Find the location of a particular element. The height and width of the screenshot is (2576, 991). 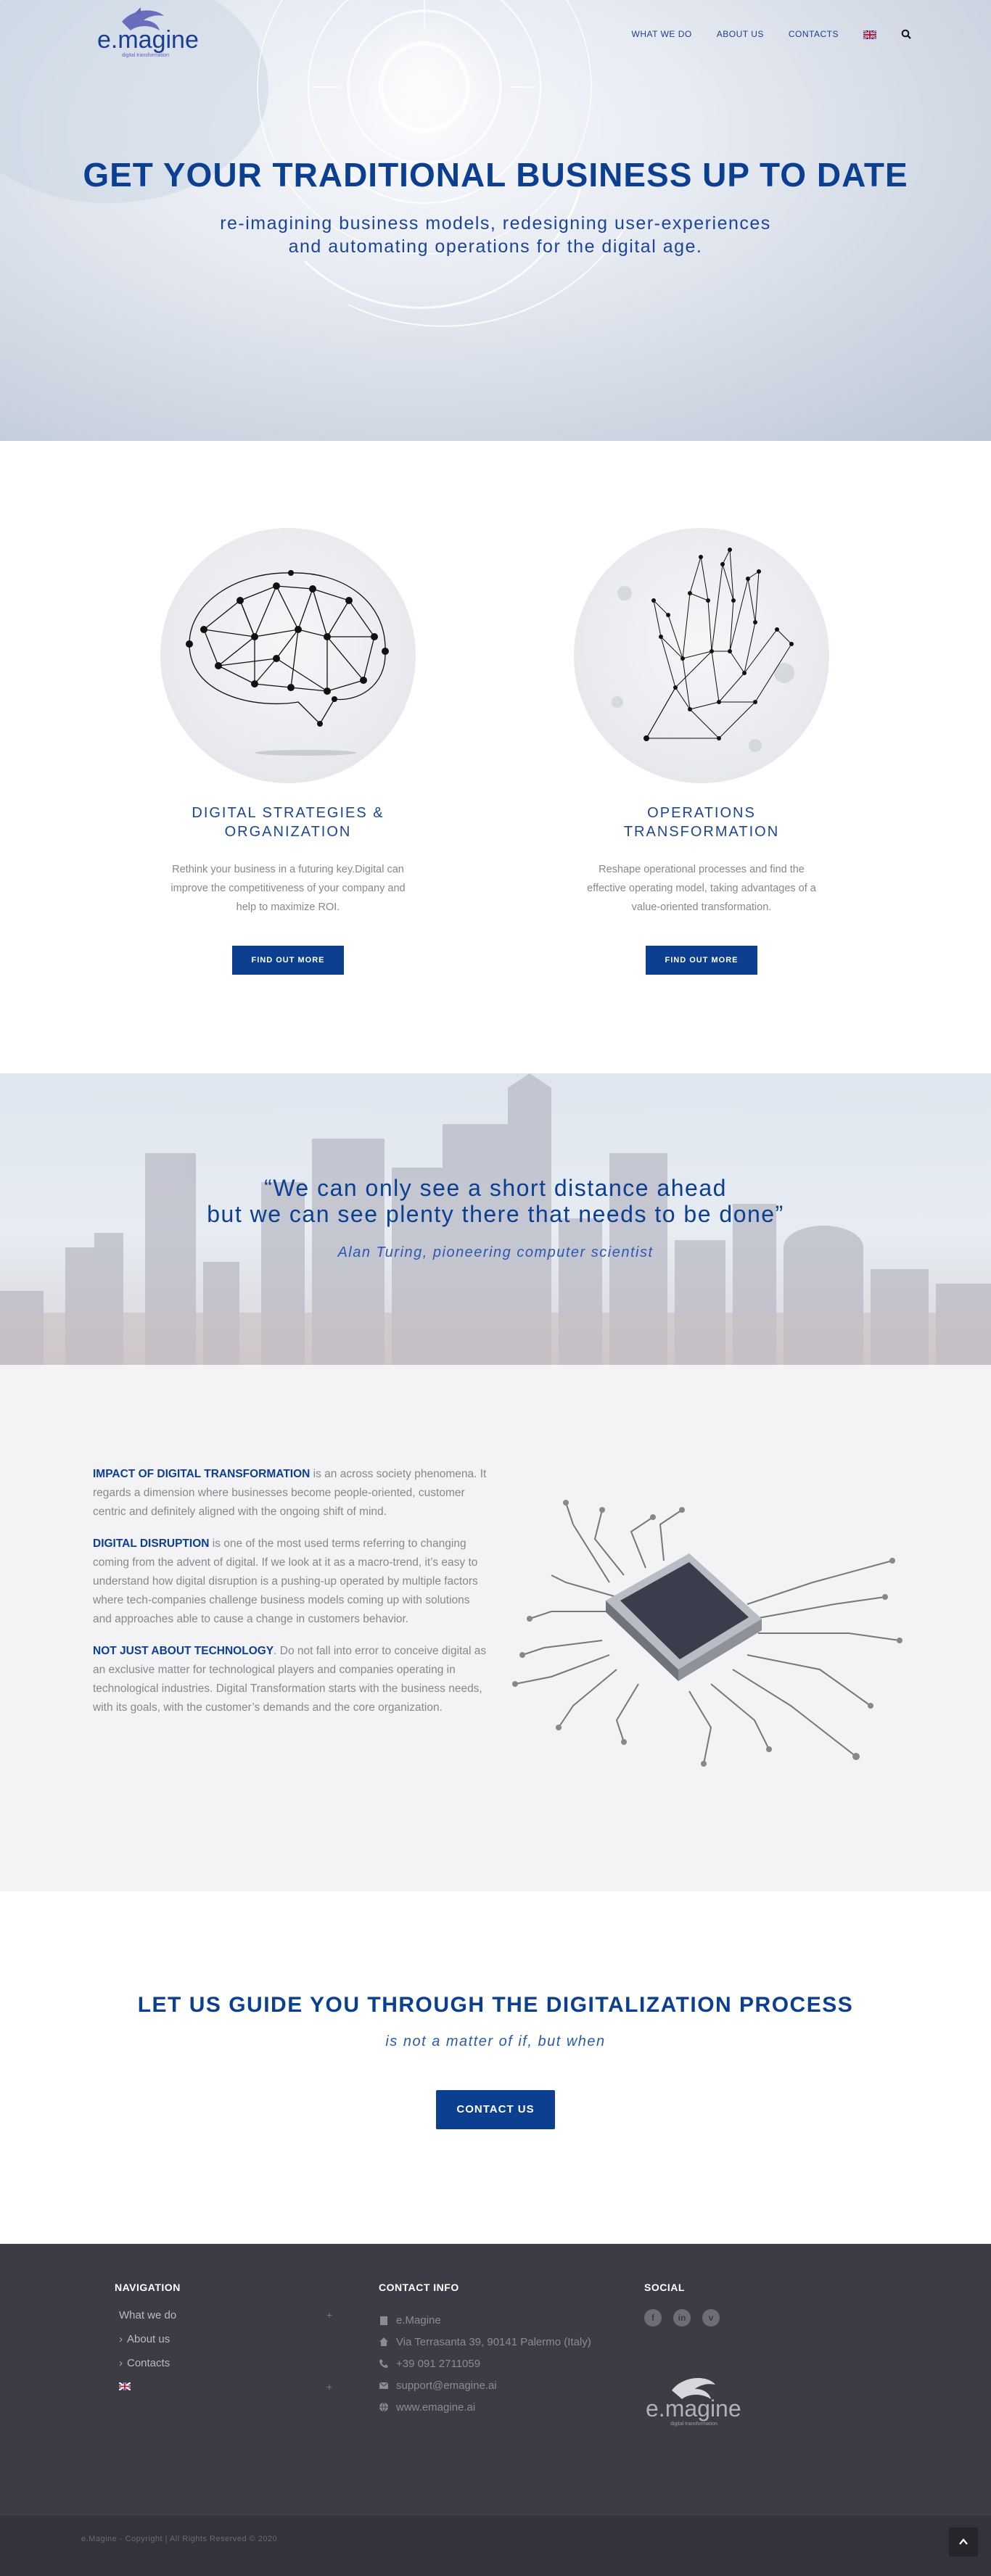

footer-nav-item-contacts: › Contacts is located at coordinates (223, 2369).